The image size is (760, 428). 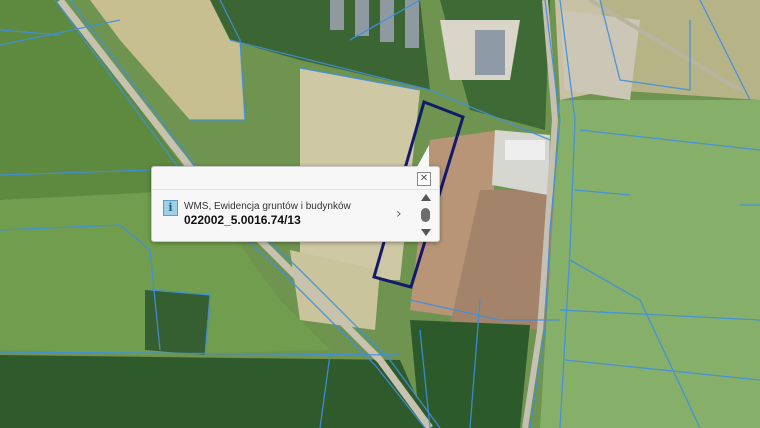 I want to click on layer-name: WMS, Ewidencja gruntów i budynków, so click(x=267, y=206).